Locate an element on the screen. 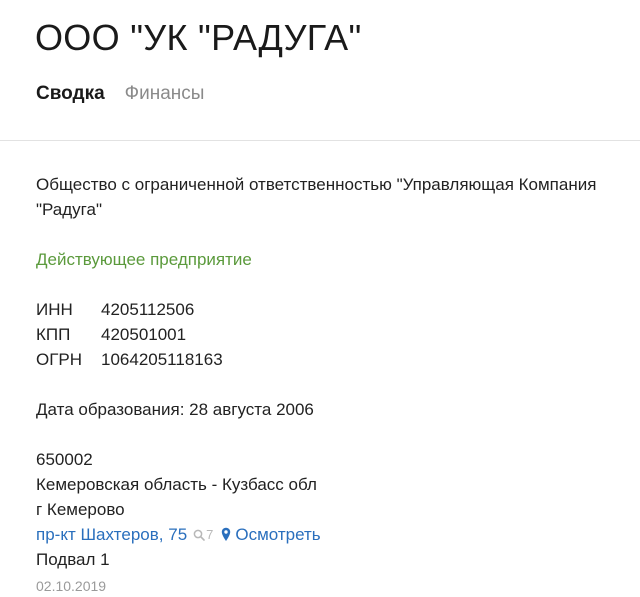 Image resolution: width=640 pixels, height=597 pixels. code-value: 420501001 is located at coordinates (144, 334).